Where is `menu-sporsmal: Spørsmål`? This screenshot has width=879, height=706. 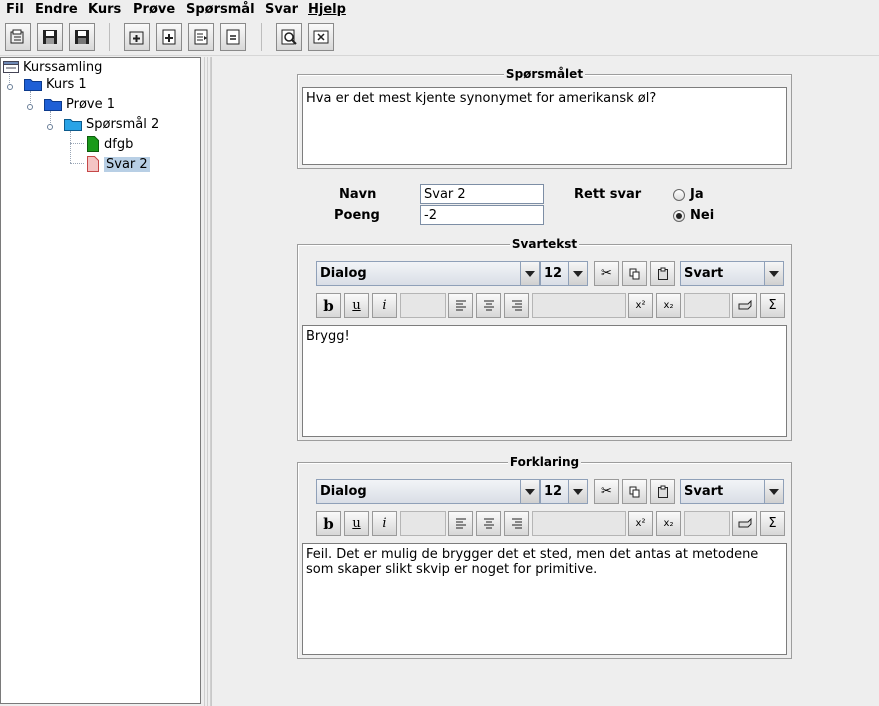 menu-sporsmal: Spørsmål is located at coordinates (220, 9).